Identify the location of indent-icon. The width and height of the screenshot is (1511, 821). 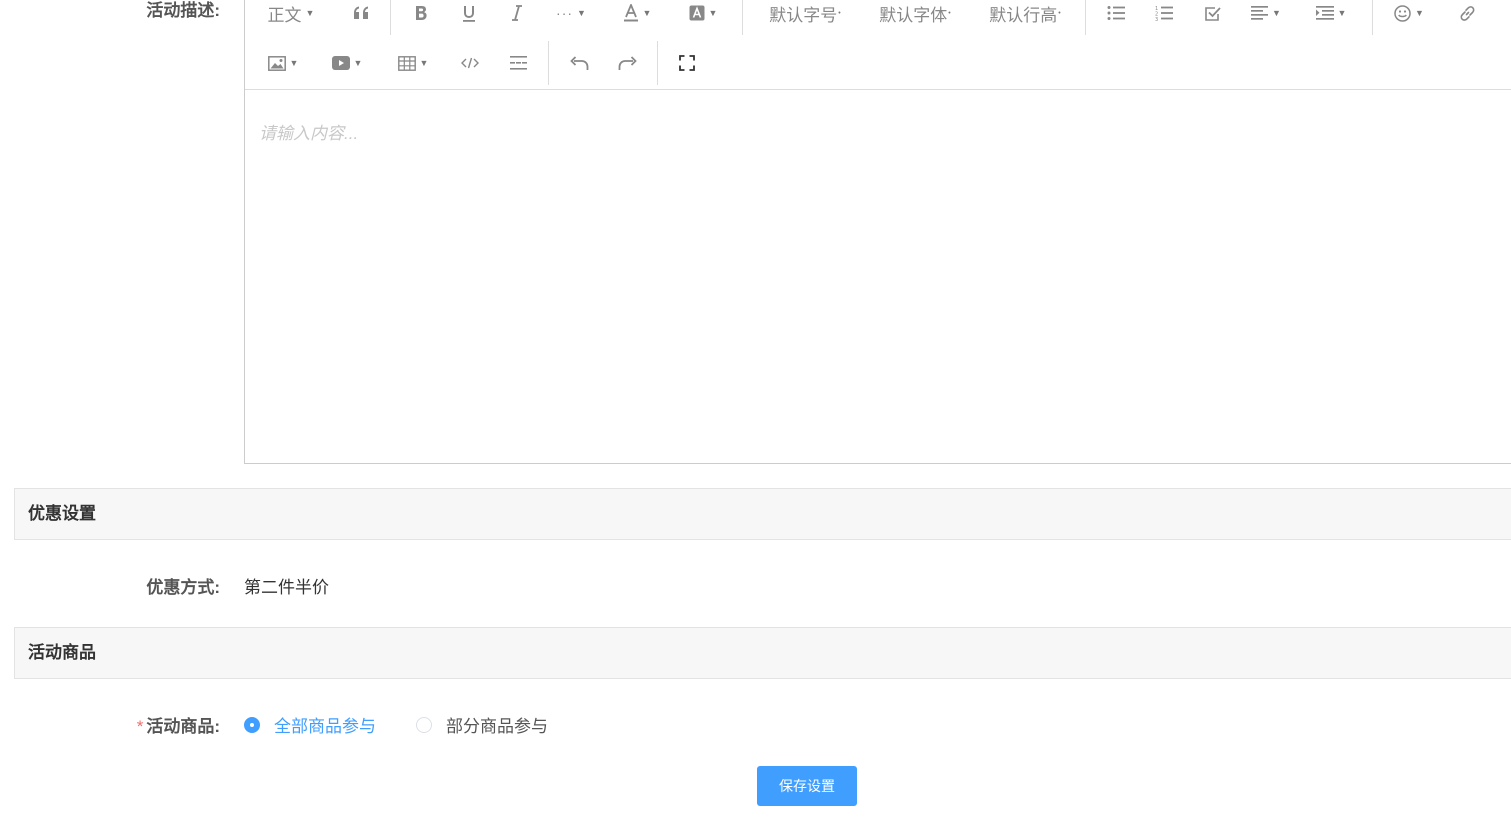
(1324, 13).